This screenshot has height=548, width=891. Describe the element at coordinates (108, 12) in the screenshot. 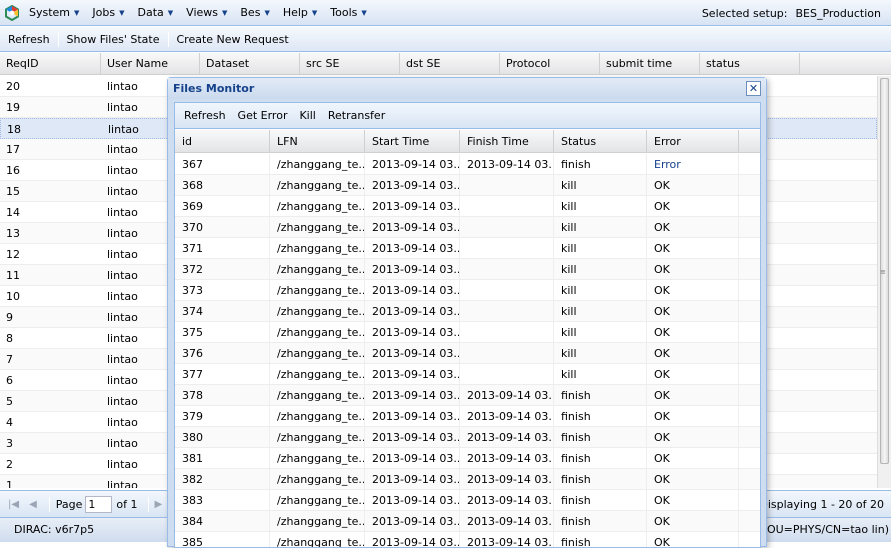

I see `menu-jobs: Jobs ▼` at that location.